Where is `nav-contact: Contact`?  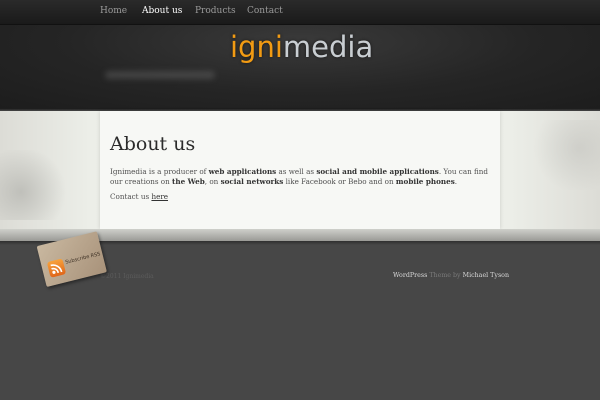
nav-contact: Contact is located at coordinates (265, 11).